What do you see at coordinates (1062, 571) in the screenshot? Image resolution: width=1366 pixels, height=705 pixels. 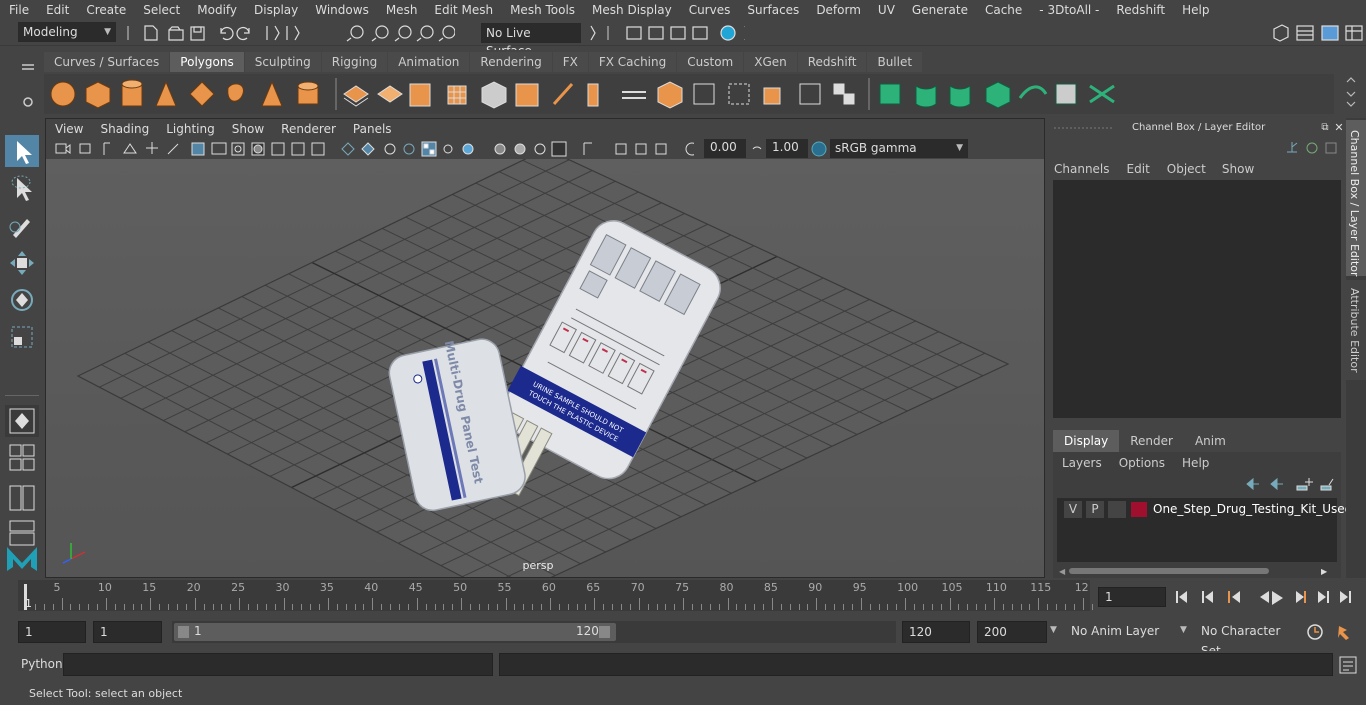 I see `scroll-left-icon: ◀` at bounding box center [1062, 571].